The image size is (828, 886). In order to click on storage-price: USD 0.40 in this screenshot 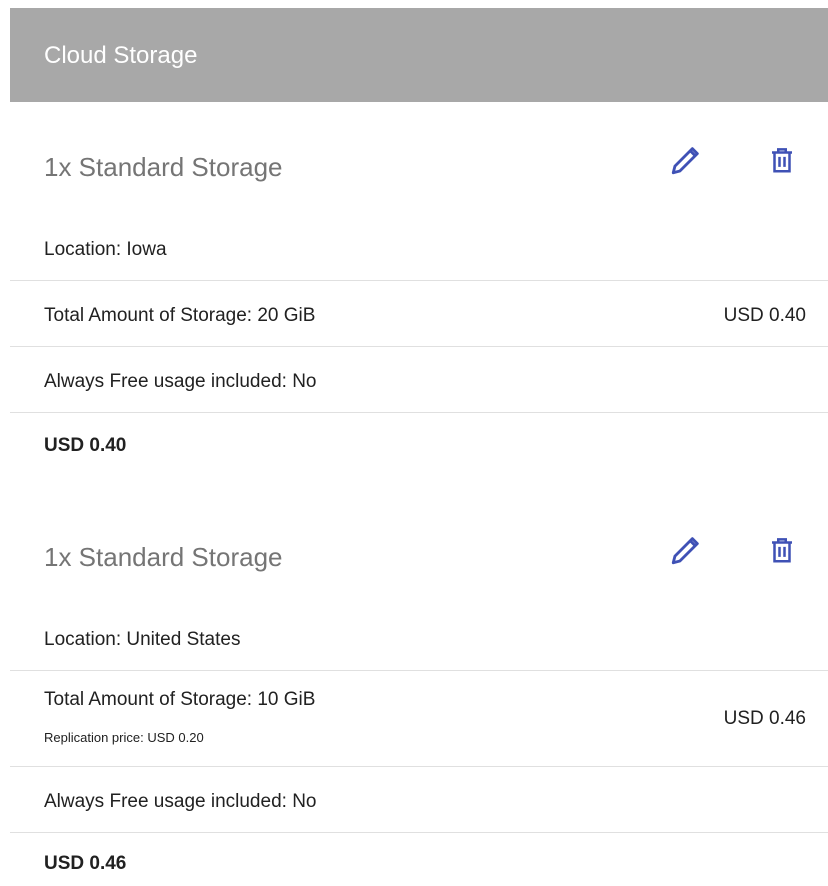, I will do `click(764, 315)`.